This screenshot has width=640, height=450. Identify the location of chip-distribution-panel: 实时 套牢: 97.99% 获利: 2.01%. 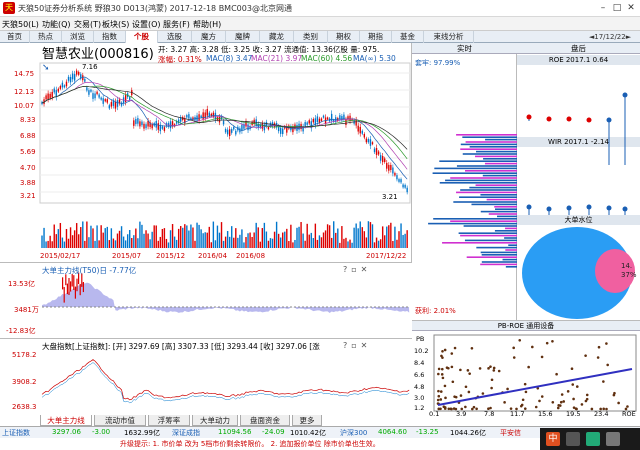
(464, 184).